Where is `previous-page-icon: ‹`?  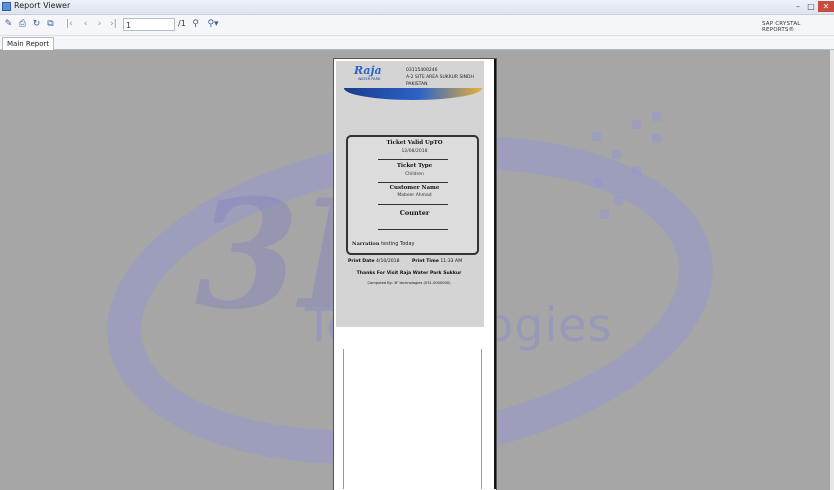 previous-page-icon: ‹ is located at coordinates (85, 24).